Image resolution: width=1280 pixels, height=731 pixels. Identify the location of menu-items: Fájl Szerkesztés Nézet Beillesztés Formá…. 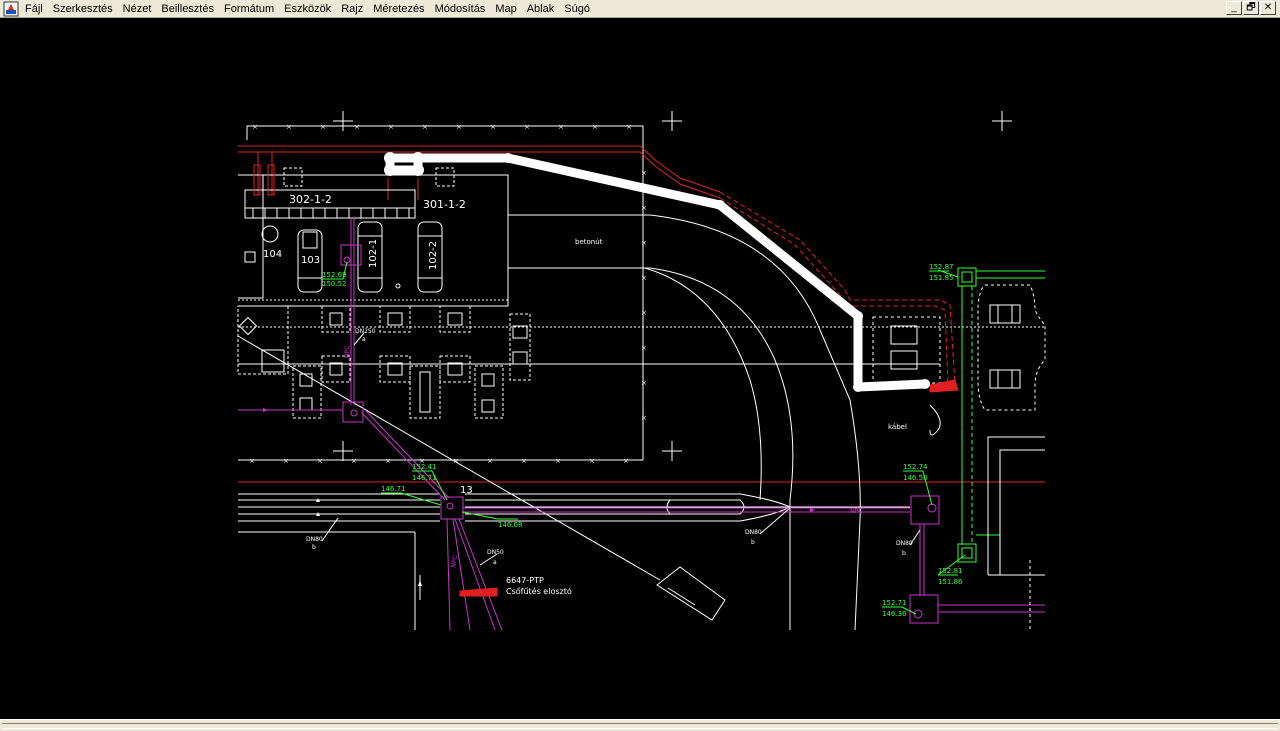
(312, 9).